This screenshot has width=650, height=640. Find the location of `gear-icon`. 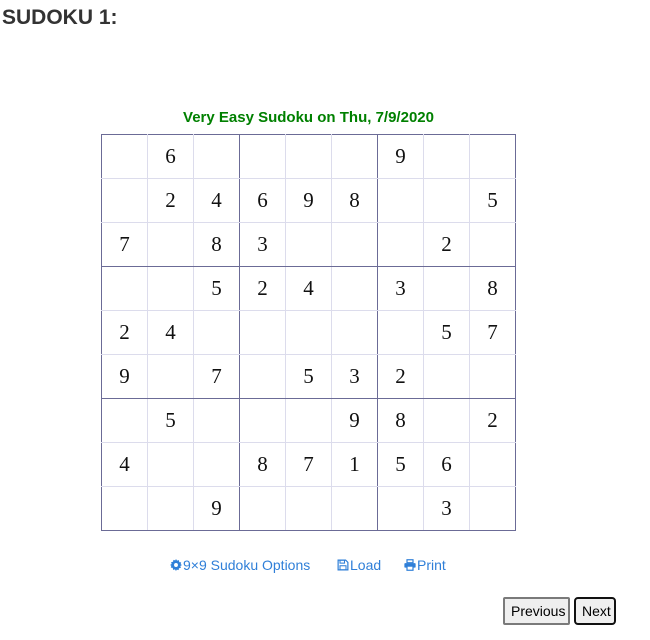

gear-icon is located at coordinates (176, 565).